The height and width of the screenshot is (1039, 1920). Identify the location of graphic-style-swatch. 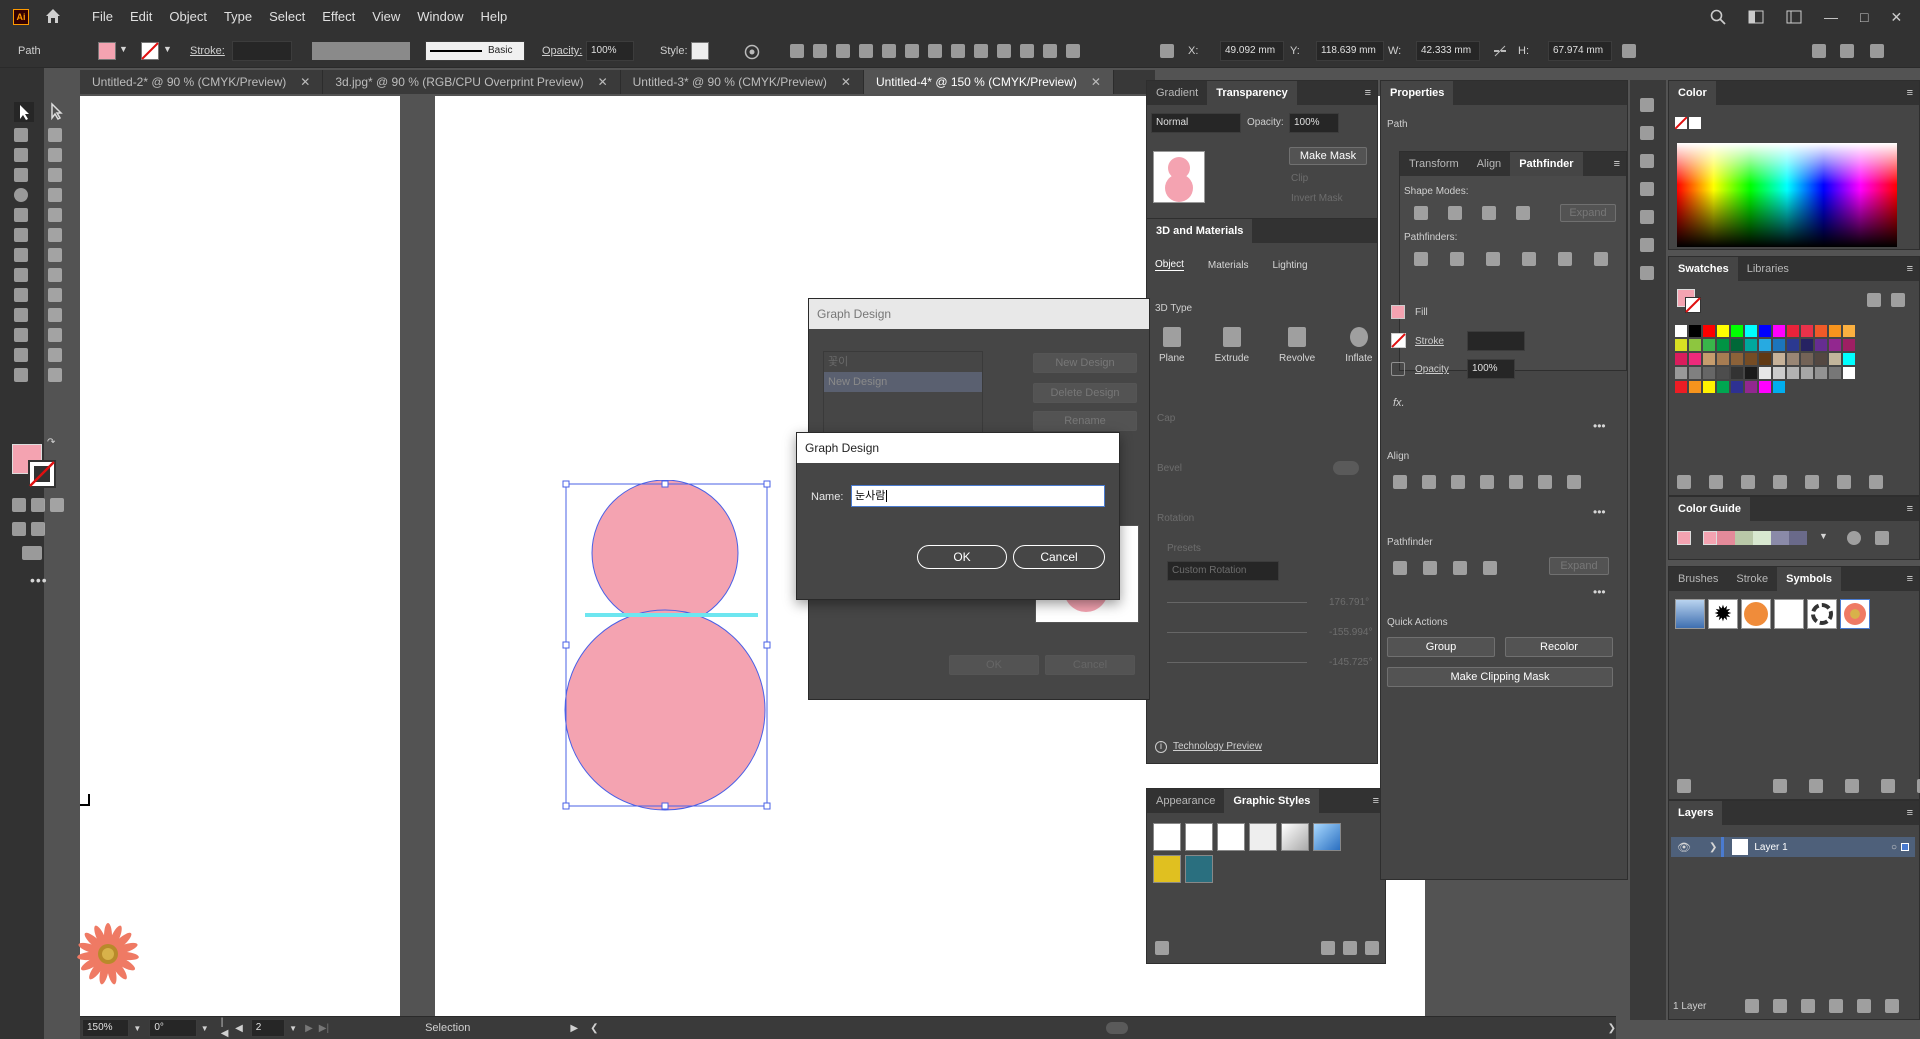
(700, 51).